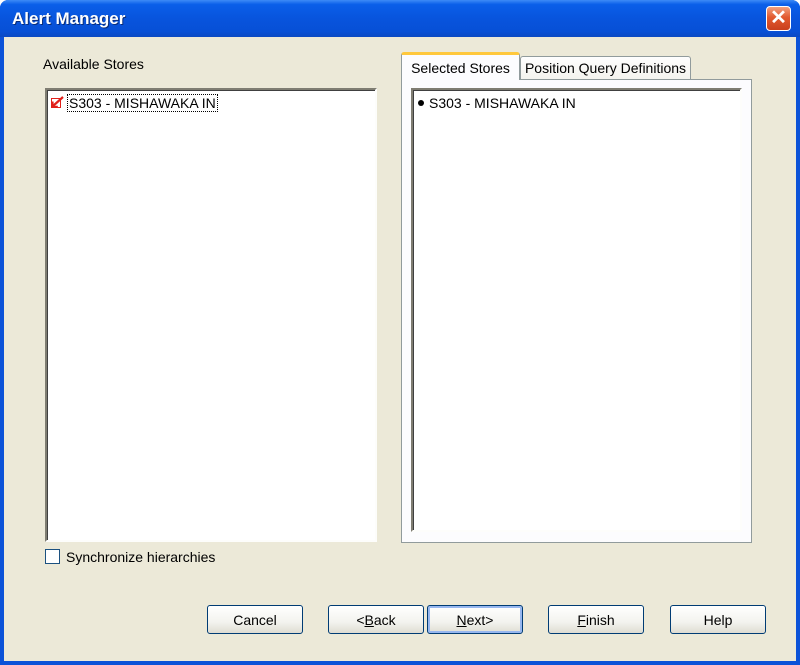 The height and width of the screenshot is (665, 800). Describe the element at coordinates (384, 620) in the screenshot. I see `back-button-label: ack` at that location.